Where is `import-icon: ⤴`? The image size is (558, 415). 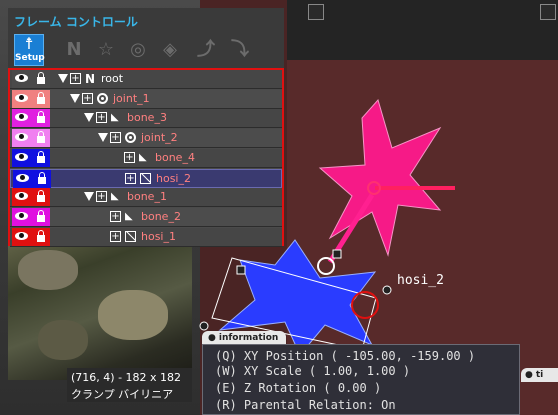
import-icon: ⤴ is located at coordinates (206, 50).